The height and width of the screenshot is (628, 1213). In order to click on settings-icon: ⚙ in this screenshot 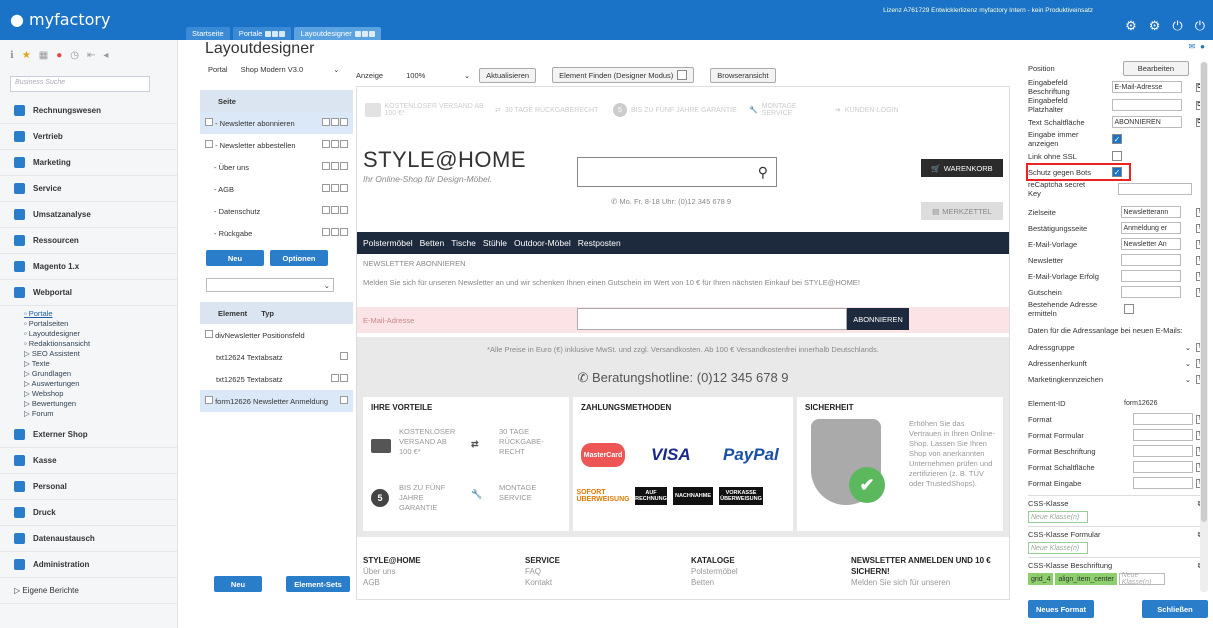, I will do `click(1155, 26)`.